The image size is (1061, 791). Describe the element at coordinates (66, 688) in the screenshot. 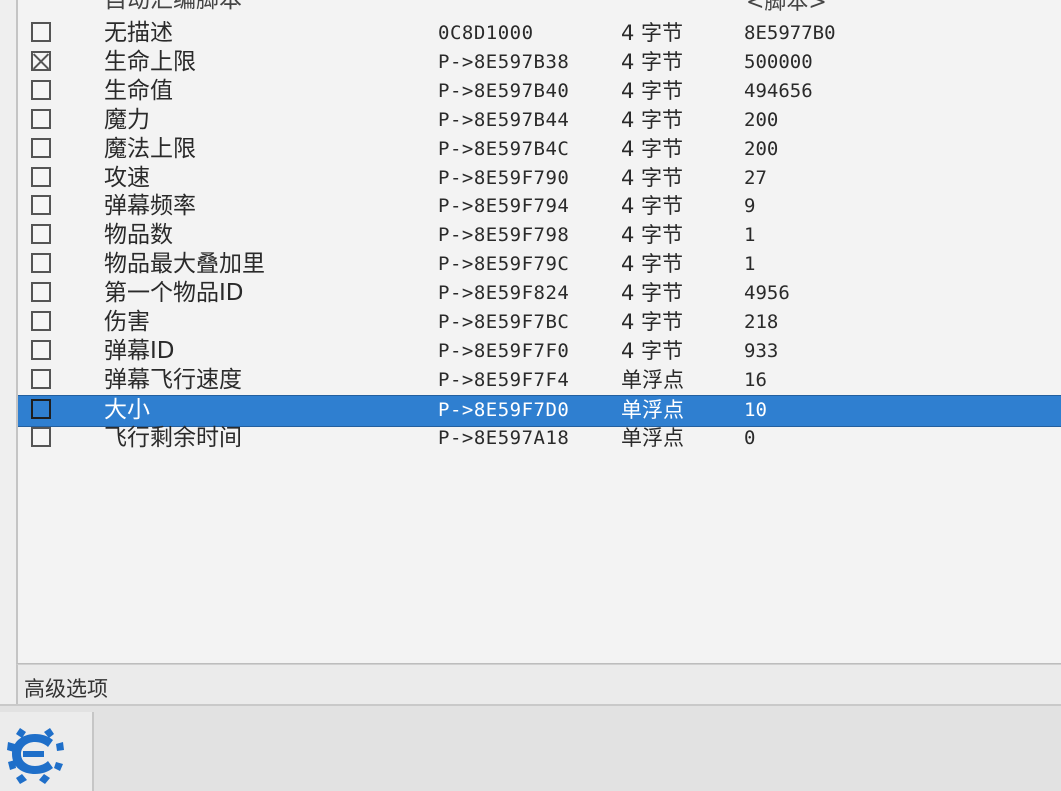

I see `advanced-options-label: 高级选项` at that location.